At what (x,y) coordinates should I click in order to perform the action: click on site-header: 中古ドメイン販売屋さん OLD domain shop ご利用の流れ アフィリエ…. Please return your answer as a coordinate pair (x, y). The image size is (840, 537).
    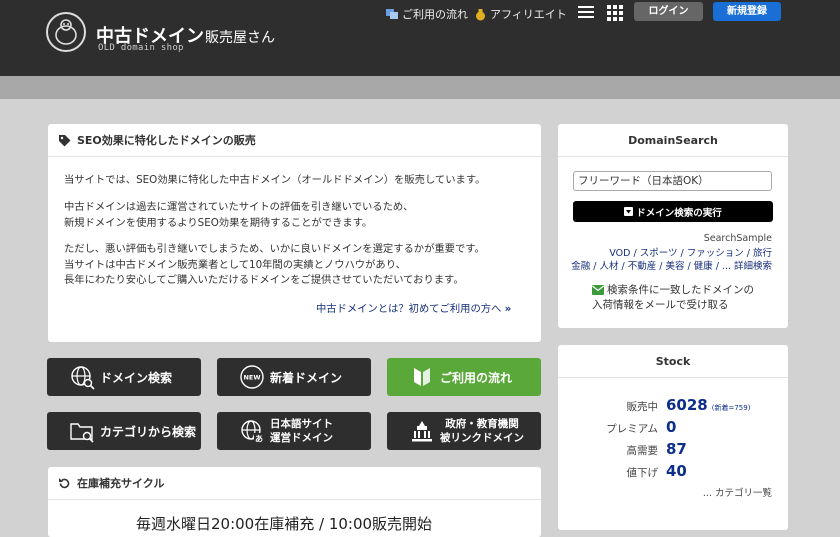
    Looking at the image, I should click on (420, 38).